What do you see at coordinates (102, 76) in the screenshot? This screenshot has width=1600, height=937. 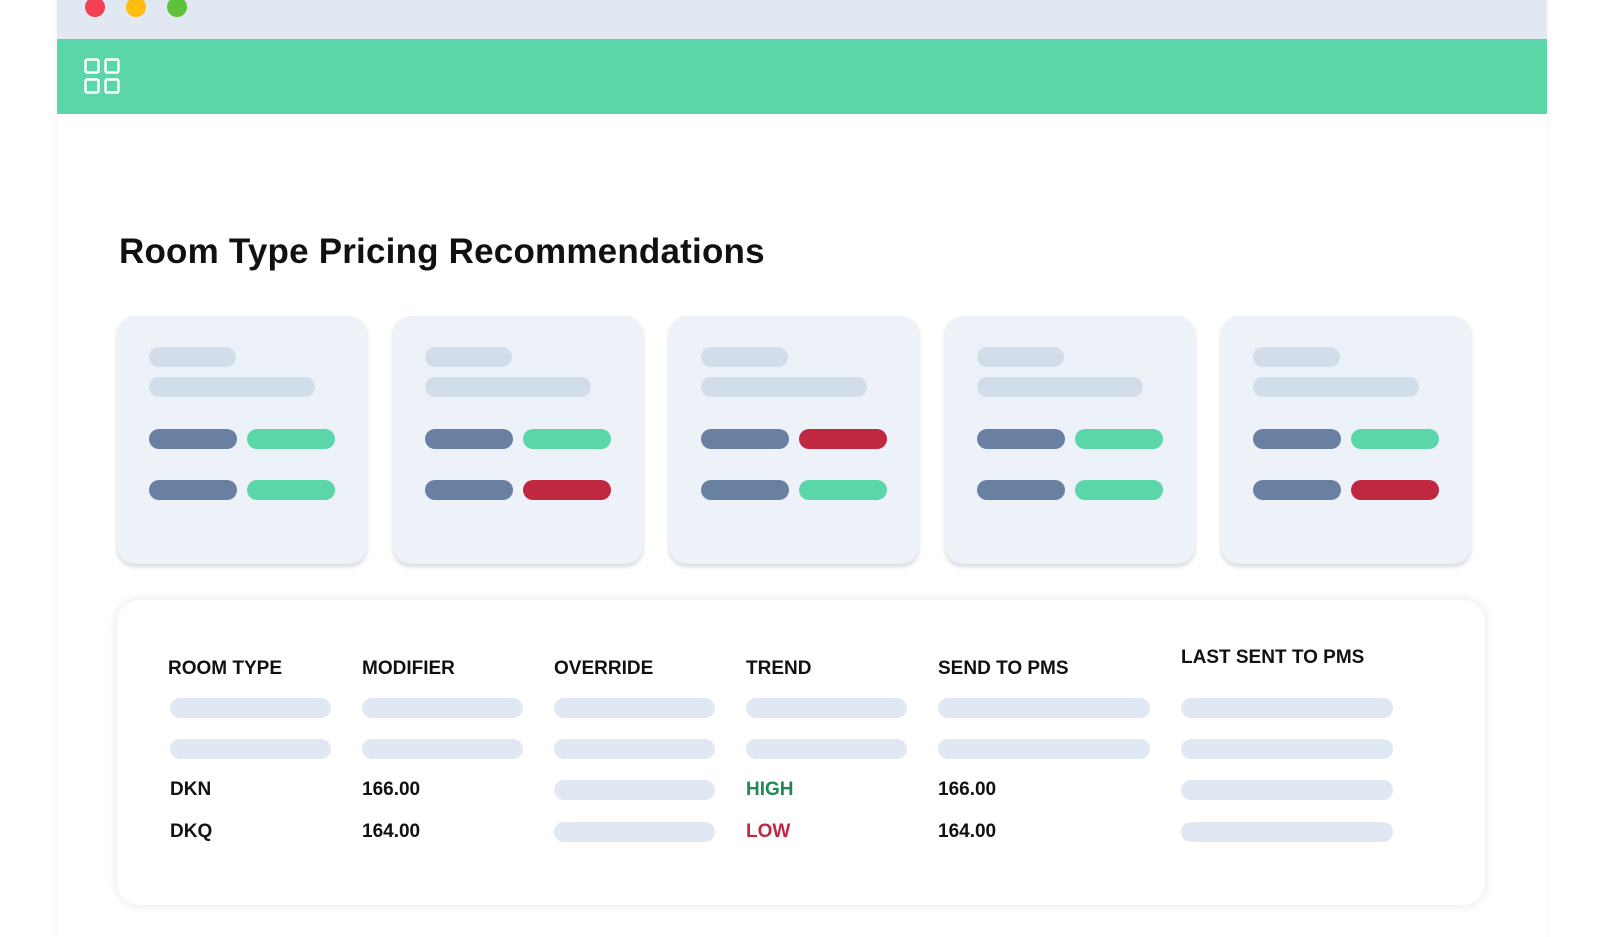 I see `grid-icon` at bounding box center [102, 76].